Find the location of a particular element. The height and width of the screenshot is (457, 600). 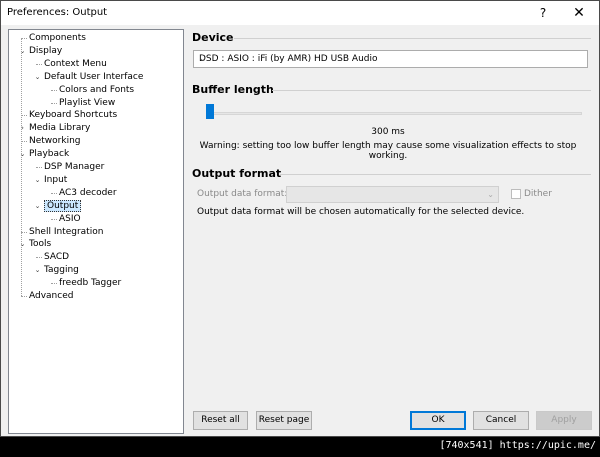

tree-item-sacd: SACD is located at coordinates (56, 257).